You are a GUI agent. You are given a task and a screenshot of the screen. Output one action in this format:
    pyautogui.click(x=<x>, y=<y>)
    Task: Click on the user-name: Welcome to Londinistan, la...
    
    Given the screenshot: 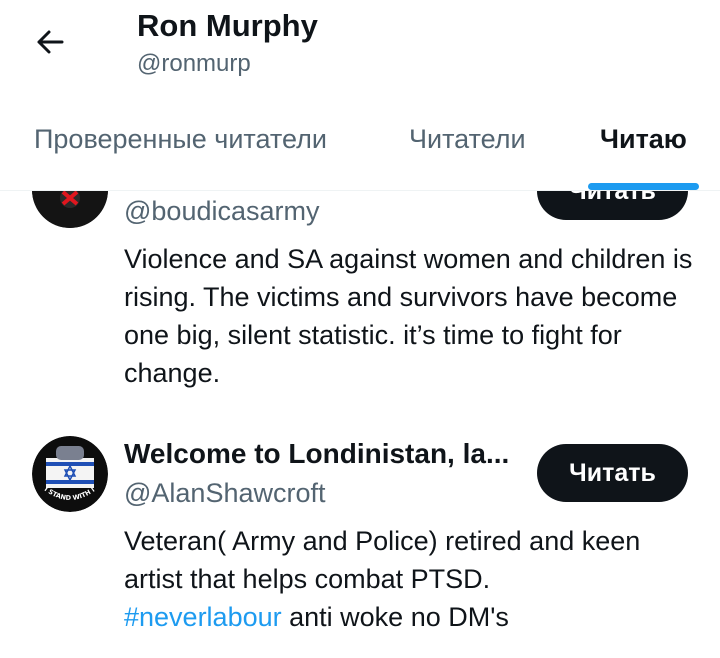 What is the action you would take?
    pyautogui.click(x=317, y=453)
    